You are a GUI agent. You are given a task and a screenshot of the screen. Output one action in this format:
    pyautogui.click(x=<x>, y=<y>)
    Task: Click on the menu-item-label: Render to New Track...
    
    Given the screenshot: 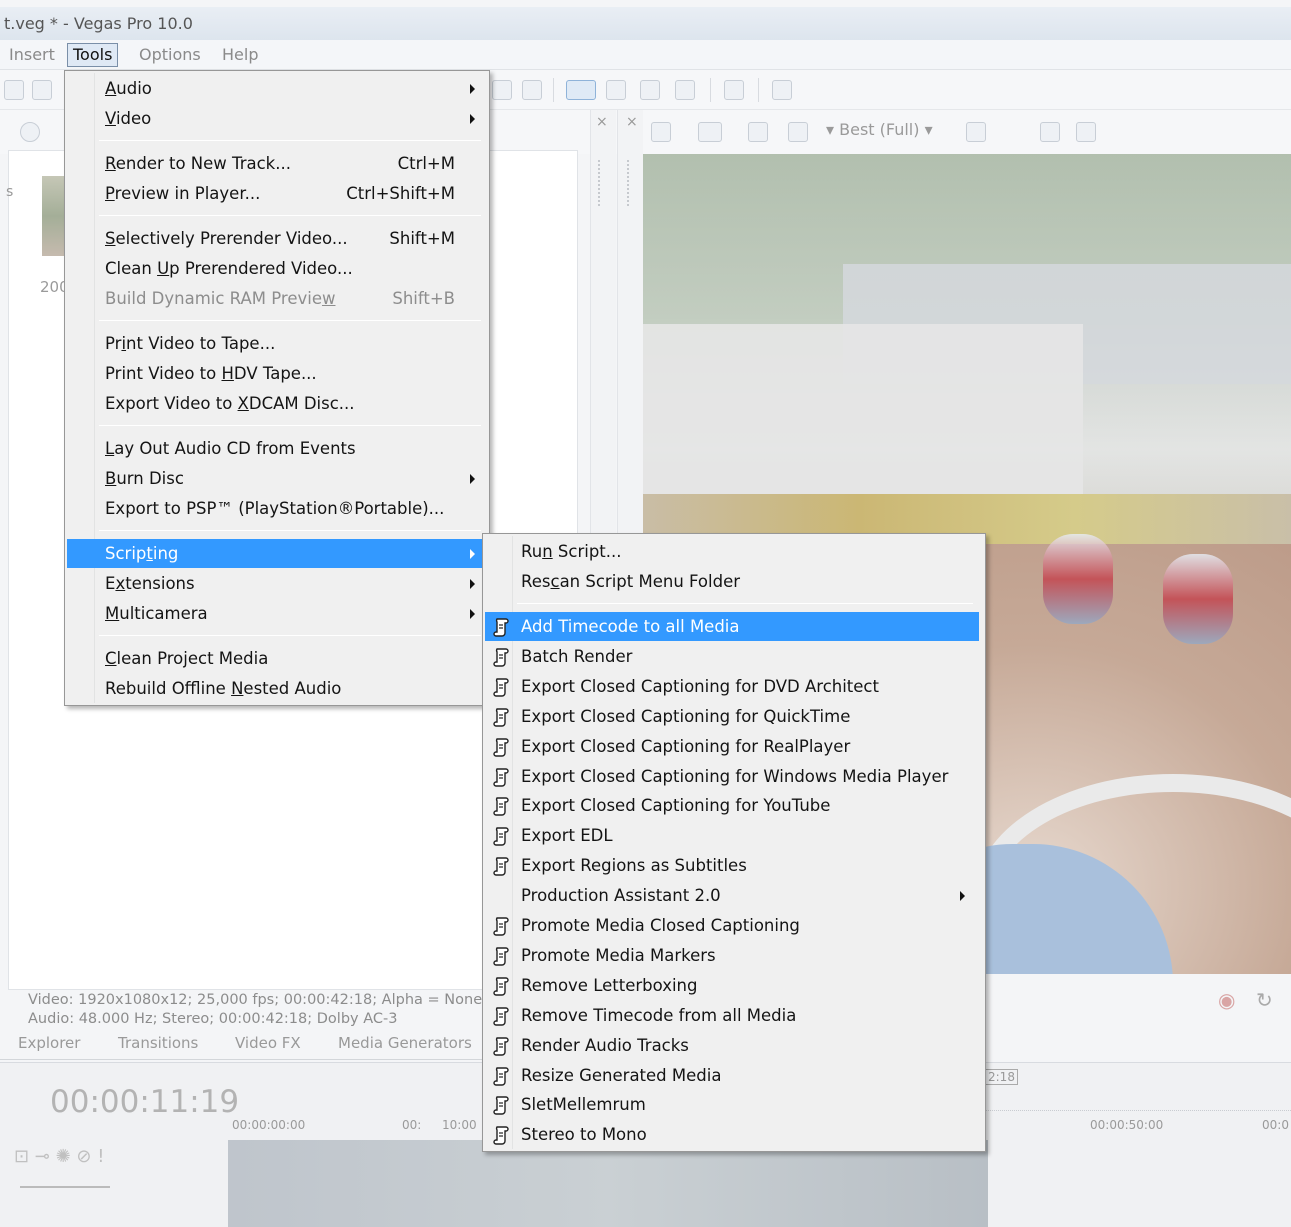 What is the action you would take?
    pyautogui.click(x=198, y=163)
    